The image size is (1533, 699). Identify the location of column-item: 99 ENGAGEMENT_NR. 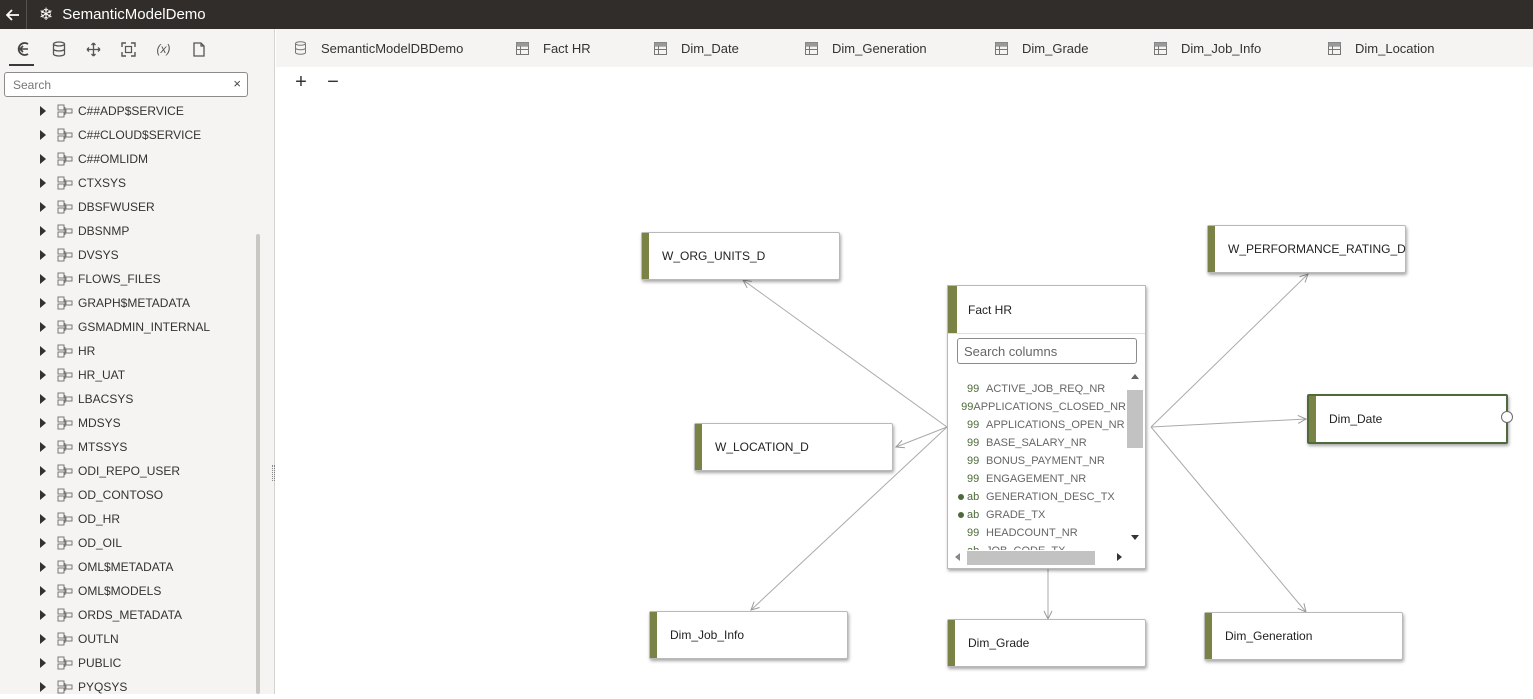
(1037, 479).